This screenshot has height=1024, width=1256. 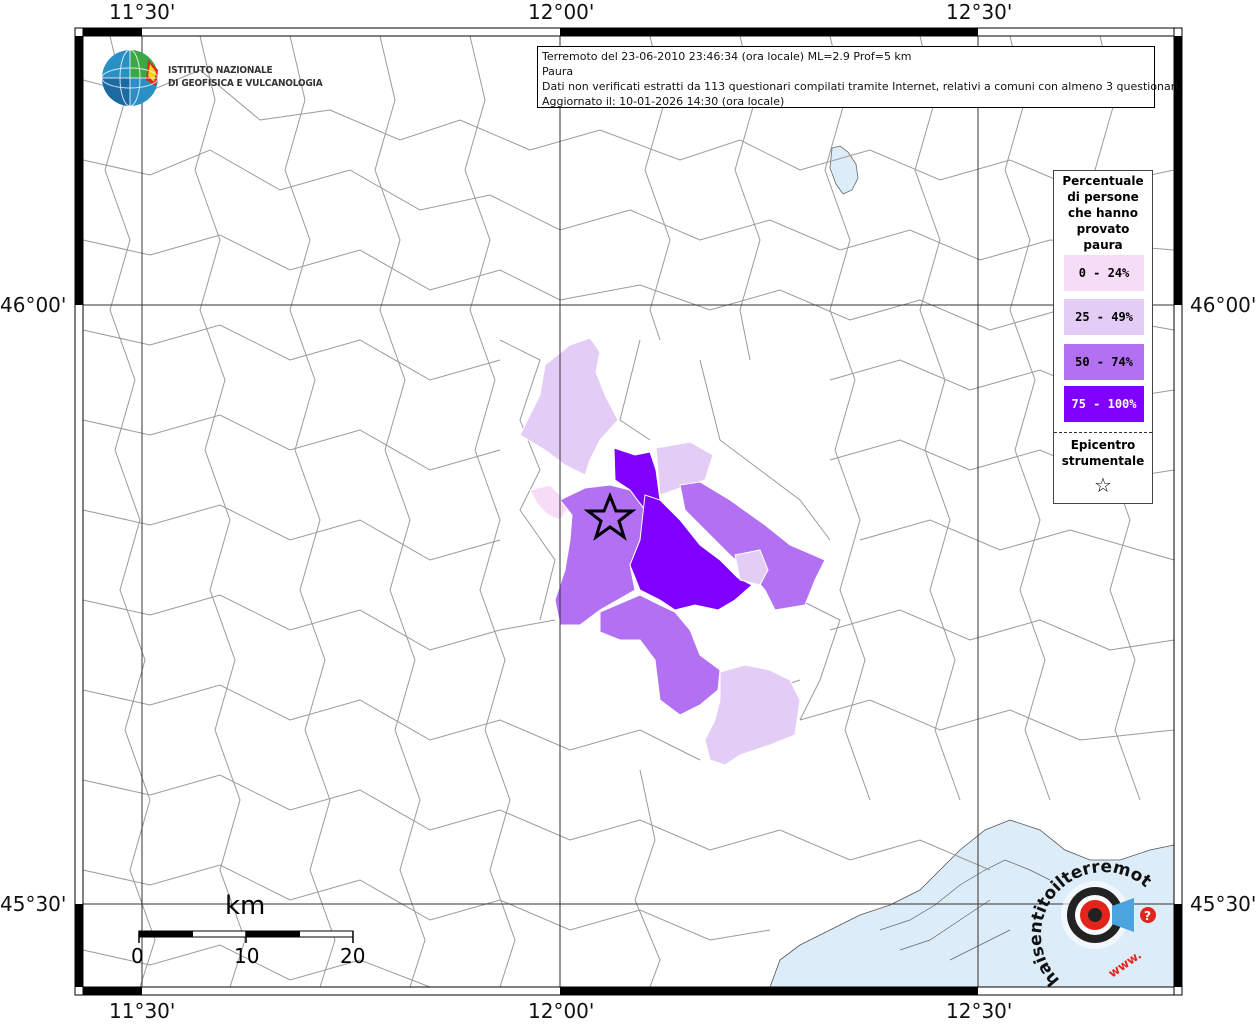 I want to click on coord-bottom-1200: 12°00', so click(x=561, y=1011).